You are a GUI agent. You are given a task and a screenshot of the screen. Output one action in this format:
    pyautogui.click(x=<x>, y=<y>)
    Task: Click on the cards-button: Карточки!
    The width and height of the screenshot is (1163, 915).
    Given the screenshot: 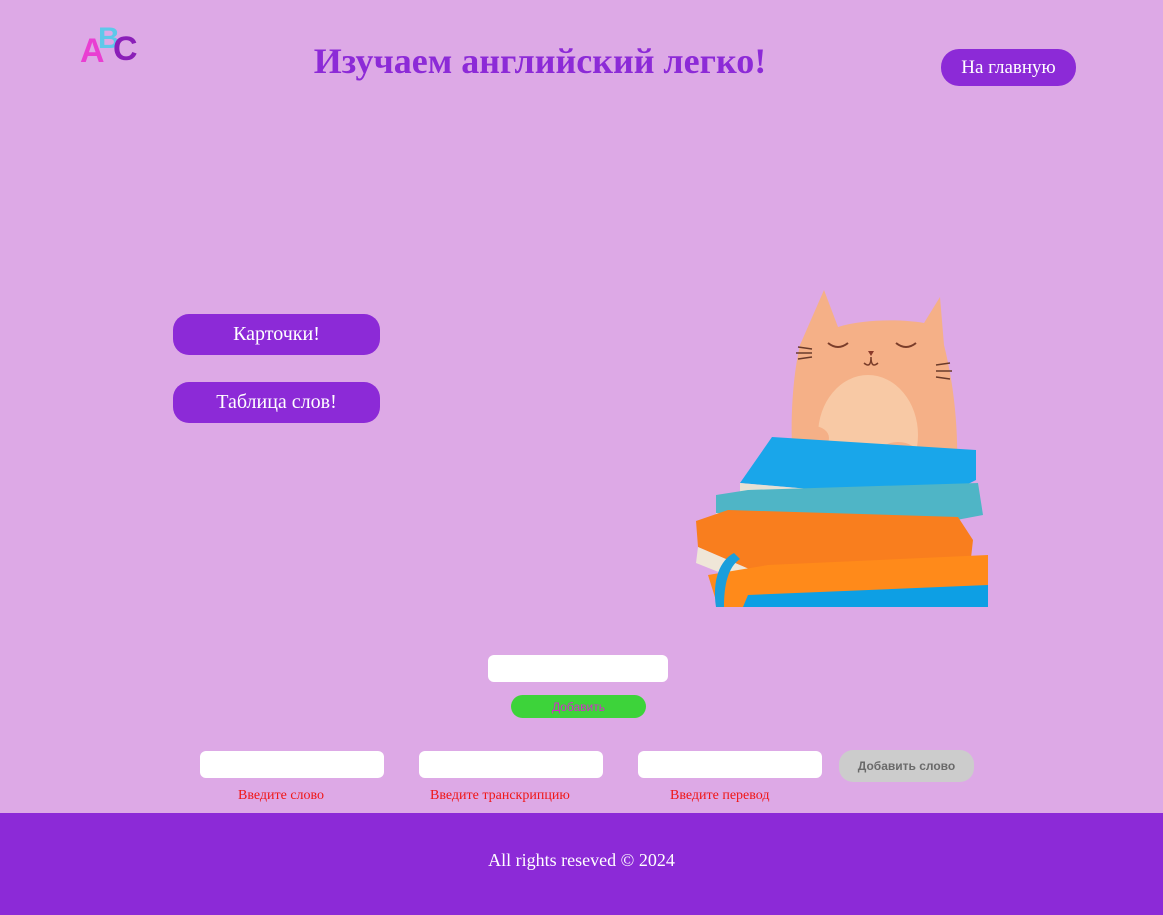 What is the action you would take?
    pyautogui.click(x=276, y=334)
    